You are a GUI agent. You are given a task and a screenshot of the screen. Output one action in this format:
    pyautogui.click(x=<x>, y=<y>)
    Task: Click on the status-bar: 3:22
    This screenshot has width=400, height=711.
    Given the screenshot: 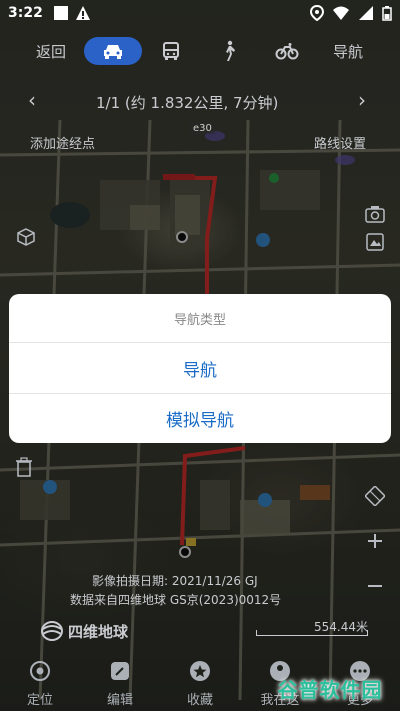 What is the action you would take?
    pyautogui.click(x=200, y=13)
    